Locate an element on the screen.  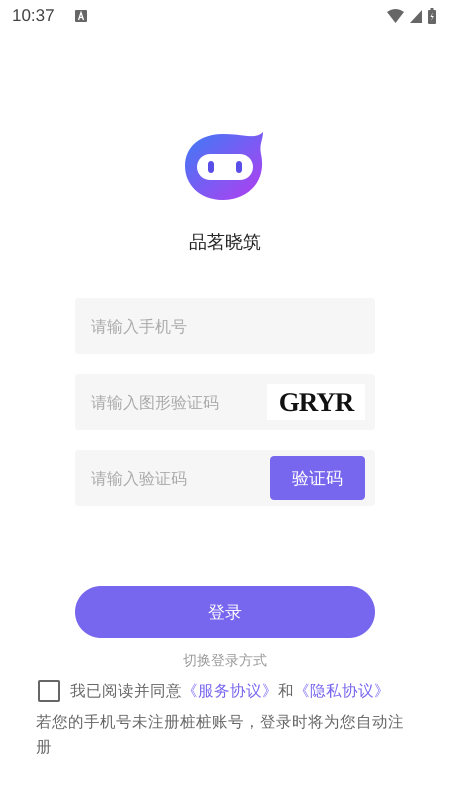
service-agreement-link: 《服务协议》 is located at coordinates (230, 691).